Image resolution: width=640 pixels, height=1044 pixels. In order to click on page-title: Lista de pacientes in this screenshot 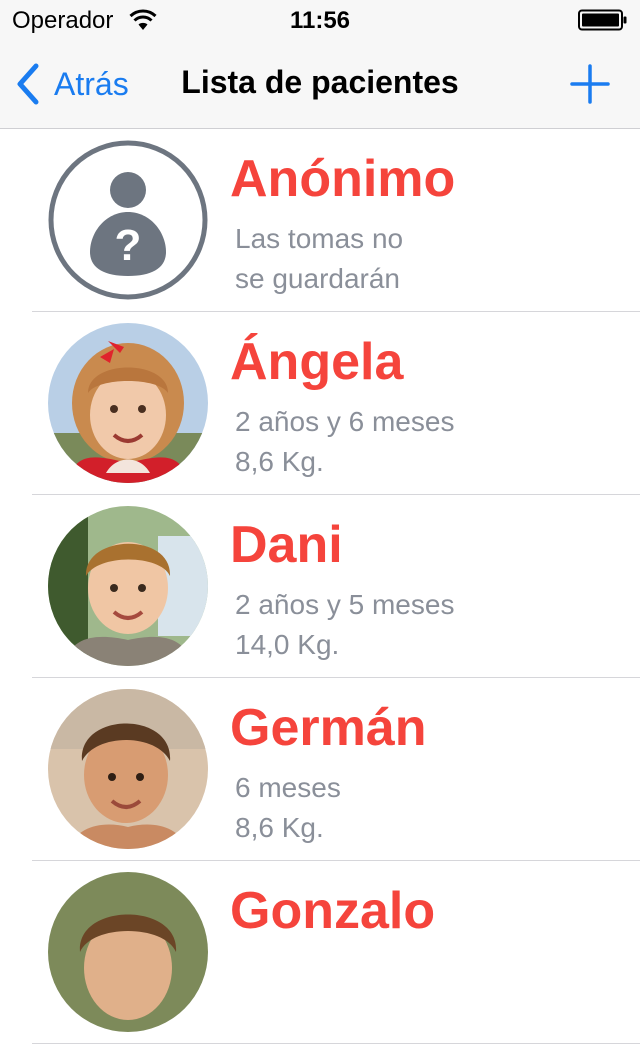, I will do `click(320, 82)`.